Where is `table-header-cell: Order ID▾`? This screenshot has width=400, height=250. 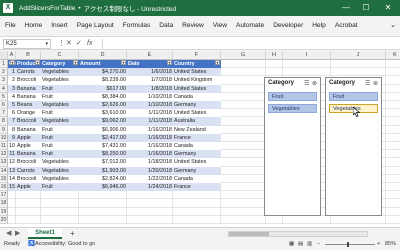 table-header-cell: Order ID▾ is located at coordinates (12, 64).